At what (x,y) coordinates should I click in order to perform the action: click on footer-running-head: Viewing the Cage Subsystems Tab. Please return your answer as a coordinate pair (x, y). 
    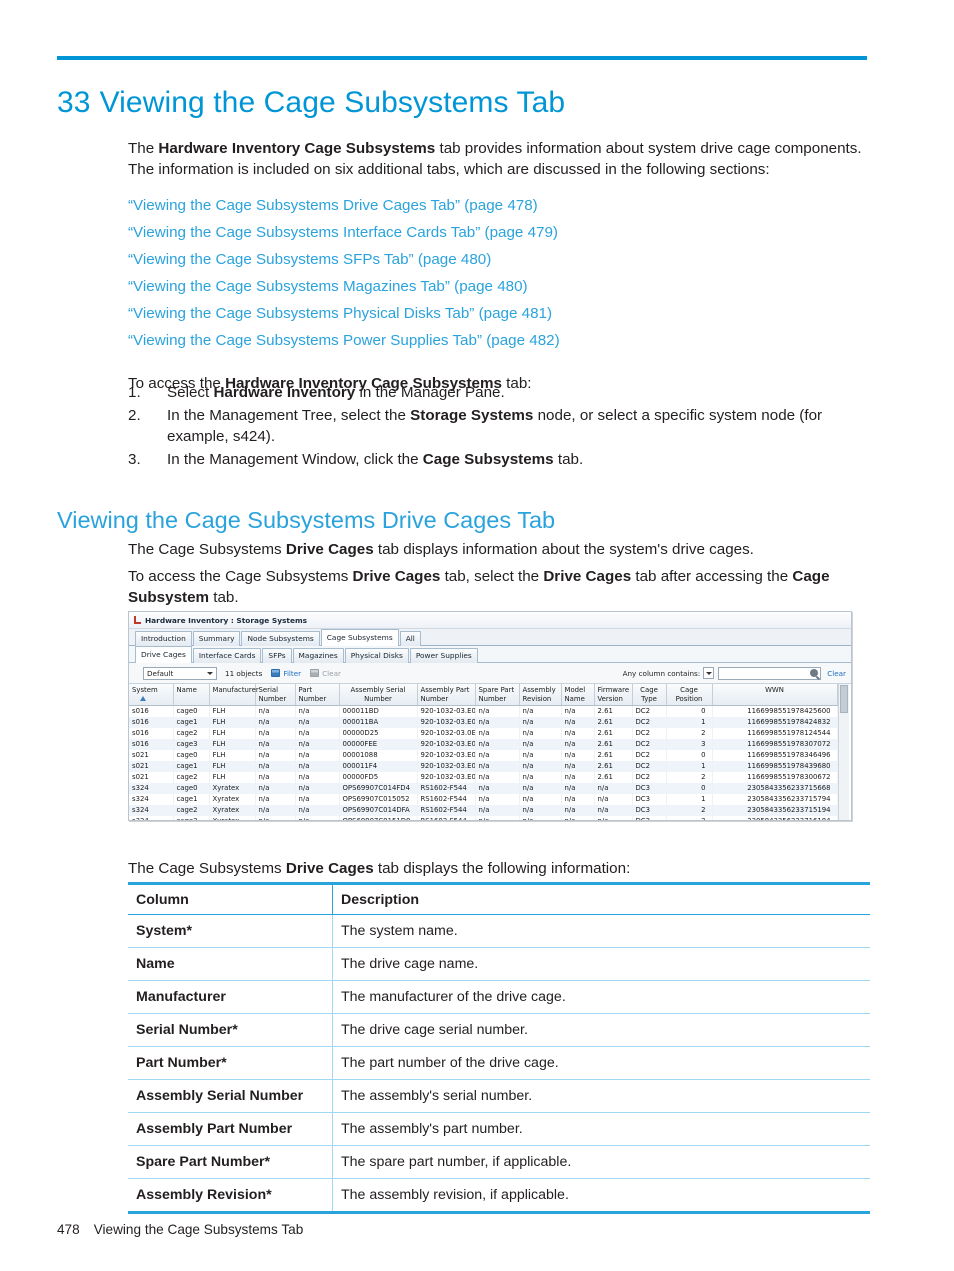
    Looking at the image, I should click on (198, 1229).